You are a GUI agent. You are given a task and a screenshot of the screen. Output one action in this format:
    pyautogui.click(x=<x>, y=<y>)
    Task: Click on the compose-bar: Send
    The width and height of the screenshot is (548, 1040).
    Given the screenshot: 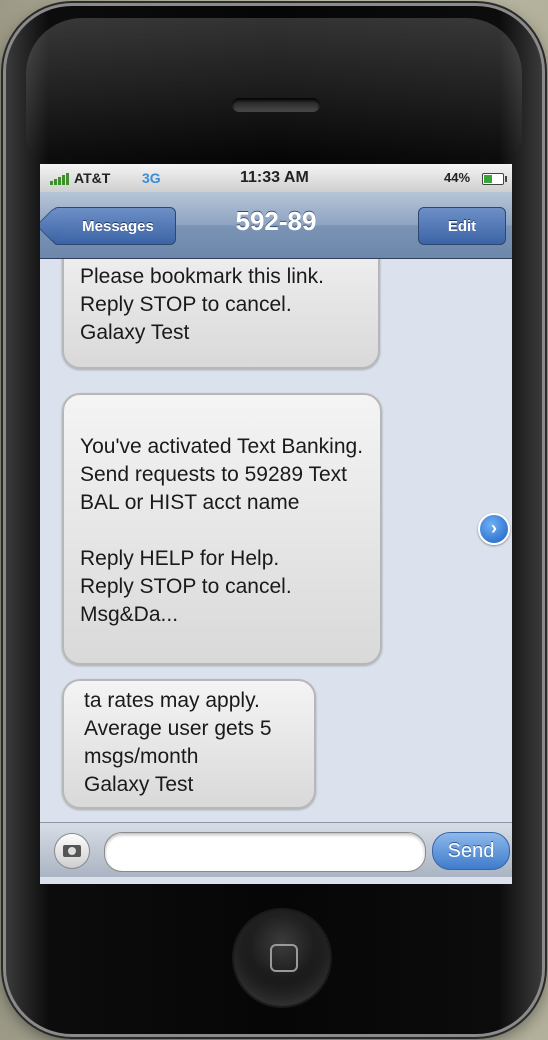 What is the action you would take?
    pyautogui.click(x=276, y=849)
    